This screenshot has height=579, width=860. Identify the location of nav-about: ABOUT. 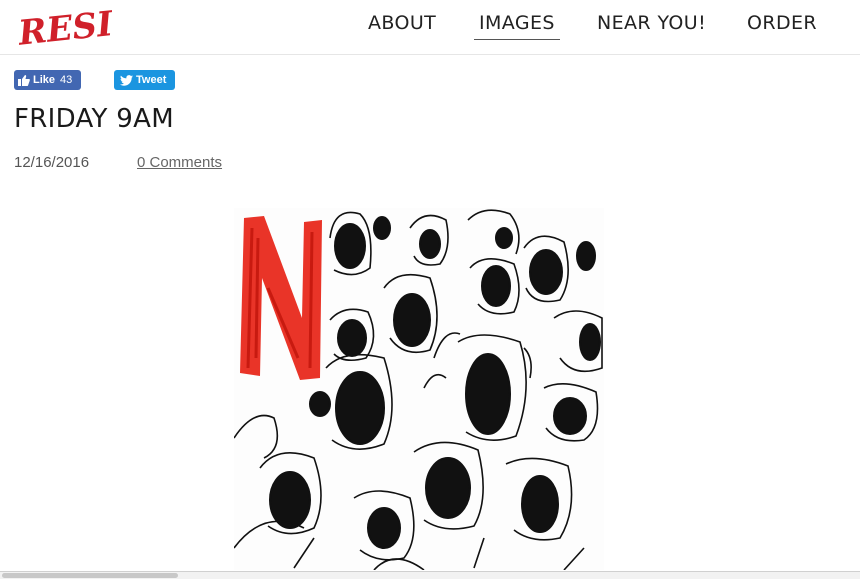
(402, 25).